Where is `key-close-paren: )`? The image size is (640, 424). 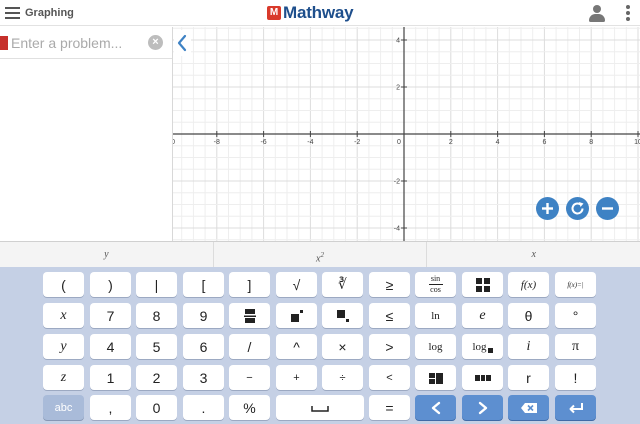
key-close-paren: ) is located at coordinates (110, 284).